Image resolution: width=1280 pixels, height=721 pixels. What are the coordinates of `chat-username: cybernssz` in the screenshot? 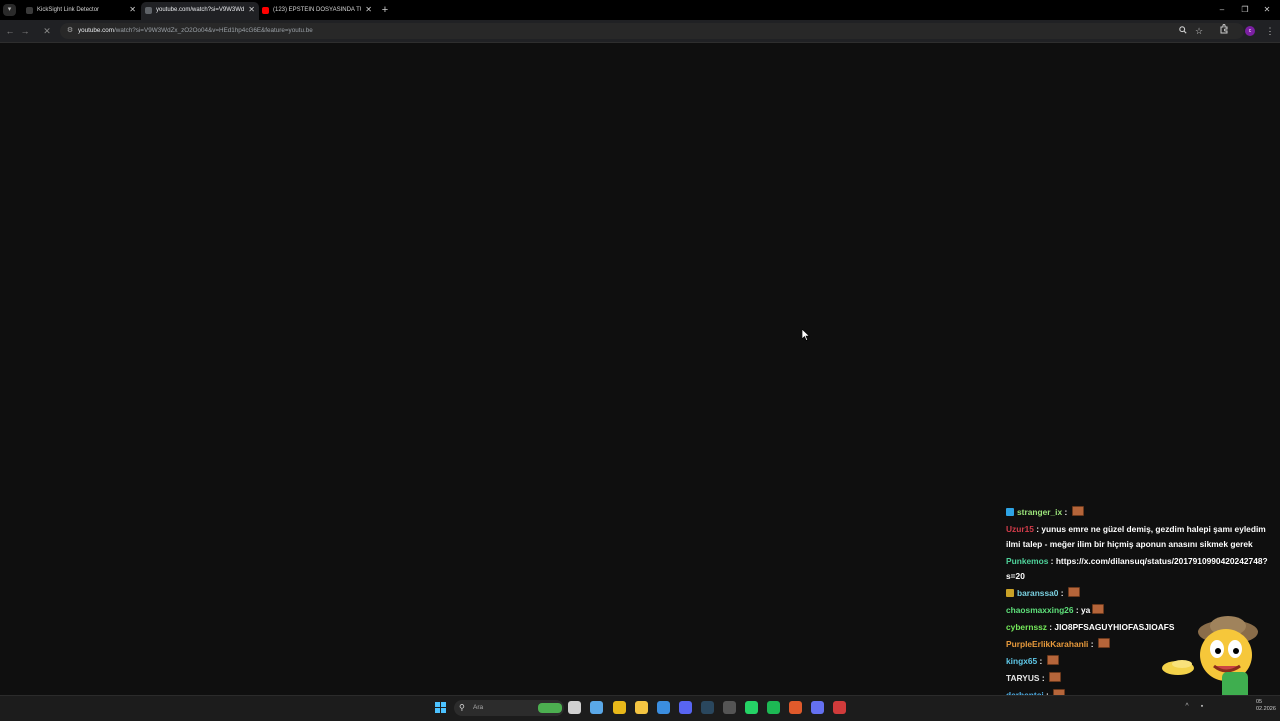 It's located at (1026, 627).